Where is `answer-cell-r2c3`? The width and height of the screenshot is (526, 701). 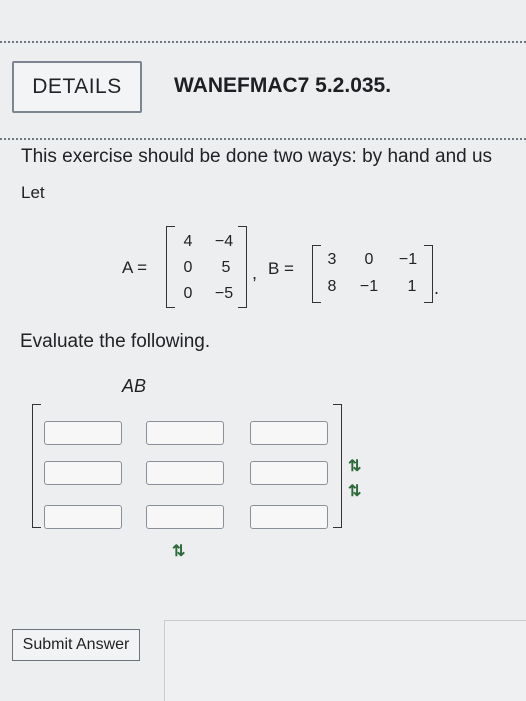 answer-cell-r2c3 is located at coordinates (289, 473).